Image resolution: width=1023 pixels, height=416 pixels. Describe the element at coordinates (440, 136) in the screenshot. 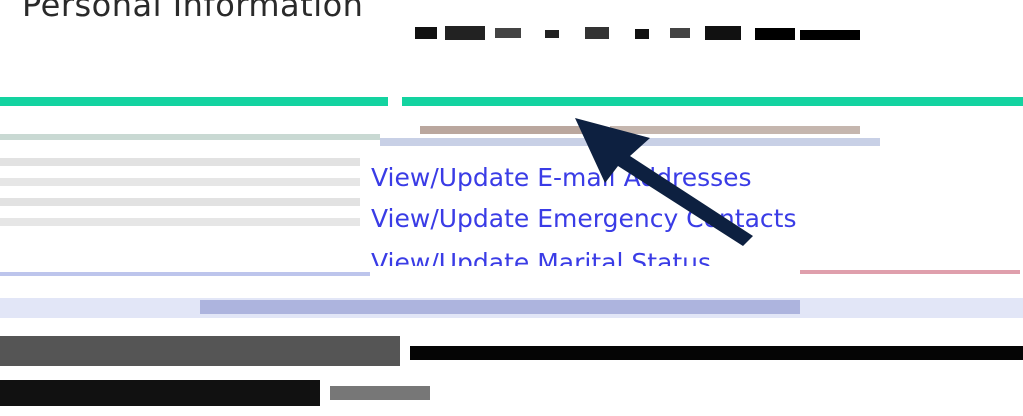

I see `obscured-address-link-row` at that location.